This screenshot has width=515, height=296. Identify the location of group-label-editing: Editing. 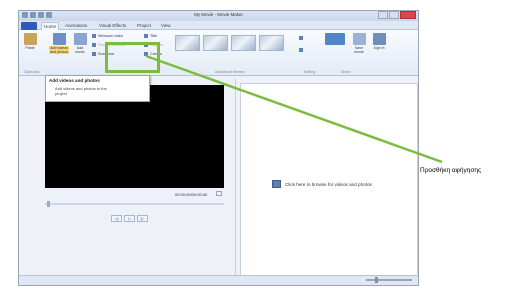
(309, 72).